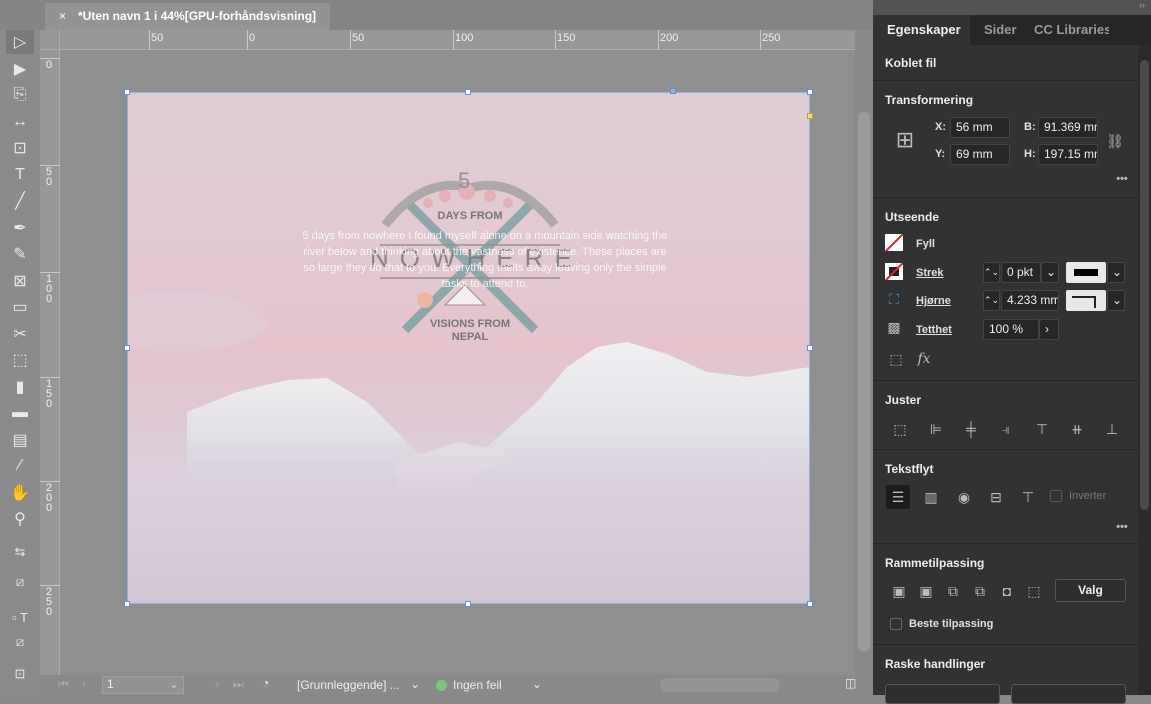 The width and height of the screenshot is (1151, 704). What do you see at coordinates (447, 40) in the screenshot?
I see `horizontal-ruler: 50 0 50 100 150 200 250` at bounding box center [447, 40].